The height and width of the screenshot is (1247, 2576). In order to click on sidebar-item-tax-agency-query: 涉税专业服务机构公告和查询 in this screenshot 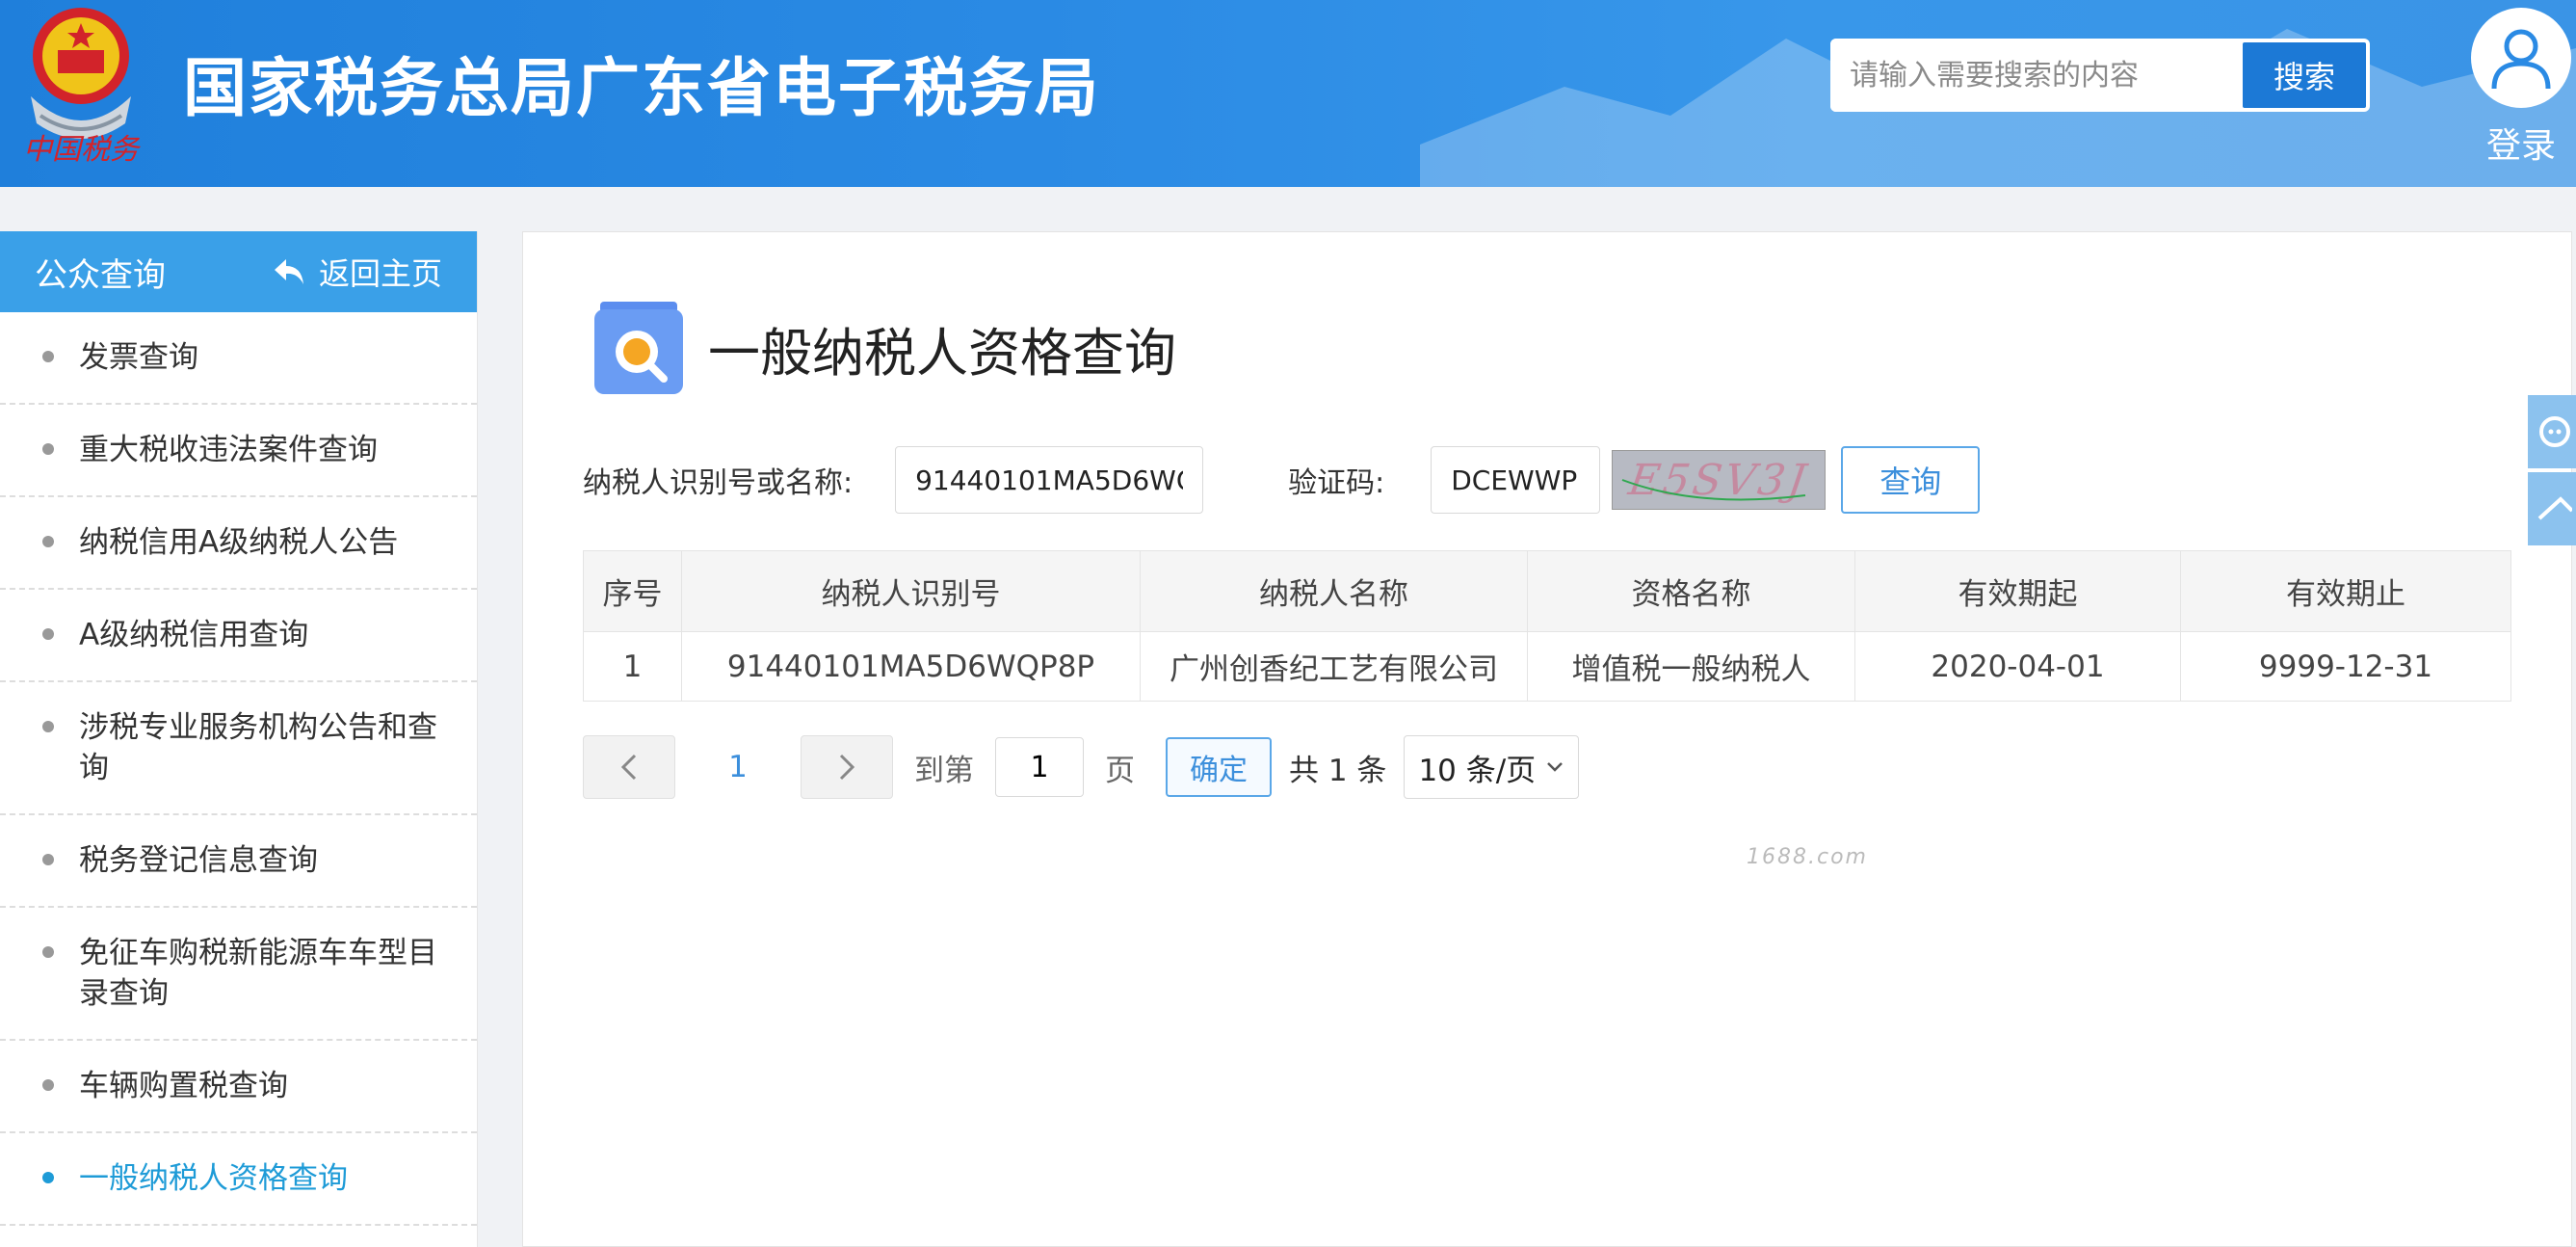, I will do `click(239, 748)`.